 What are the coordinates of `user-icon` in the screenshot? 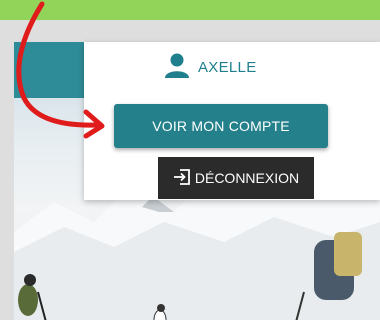 It's located at (177, 67).